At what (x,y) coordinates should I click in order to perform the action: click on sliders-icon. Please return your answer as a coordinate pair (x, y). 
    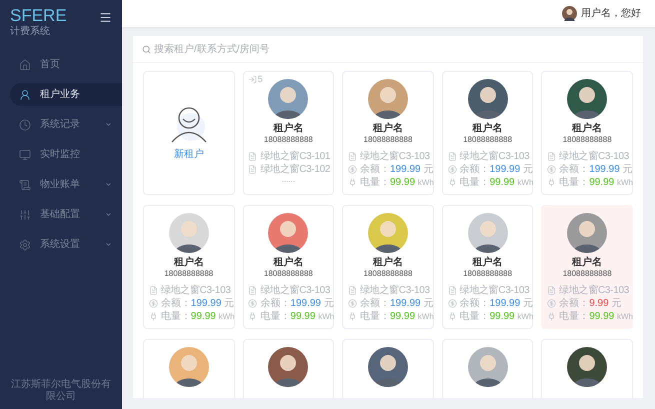
    Looking at the image, I should click on (25, 214).